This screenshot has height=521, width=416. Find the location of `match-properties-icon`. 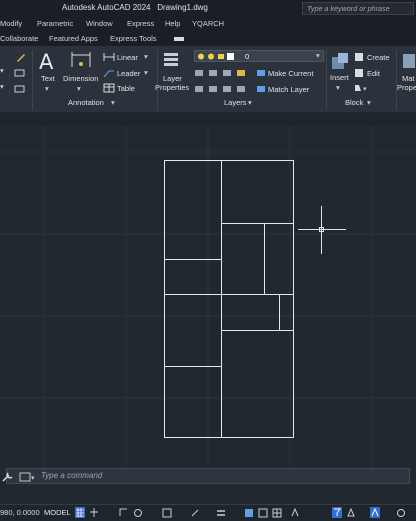

match-properties-icon is located at coordinates (409, 61).